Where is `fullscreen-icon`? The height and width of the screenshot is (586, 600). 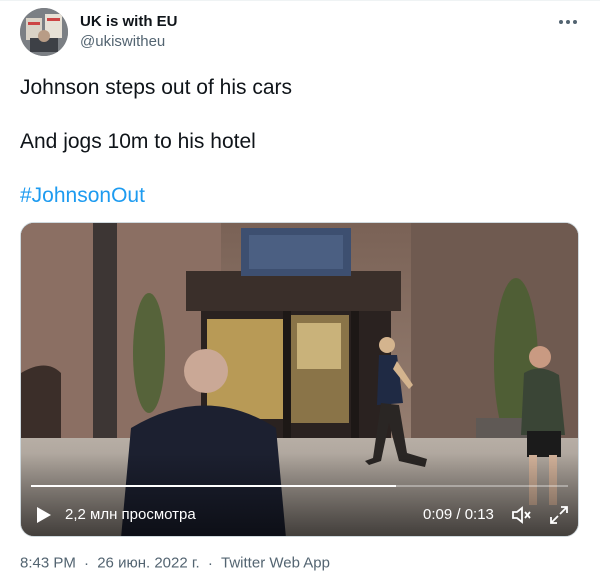 fullscreen-icon is located at coordinates (559, 515).